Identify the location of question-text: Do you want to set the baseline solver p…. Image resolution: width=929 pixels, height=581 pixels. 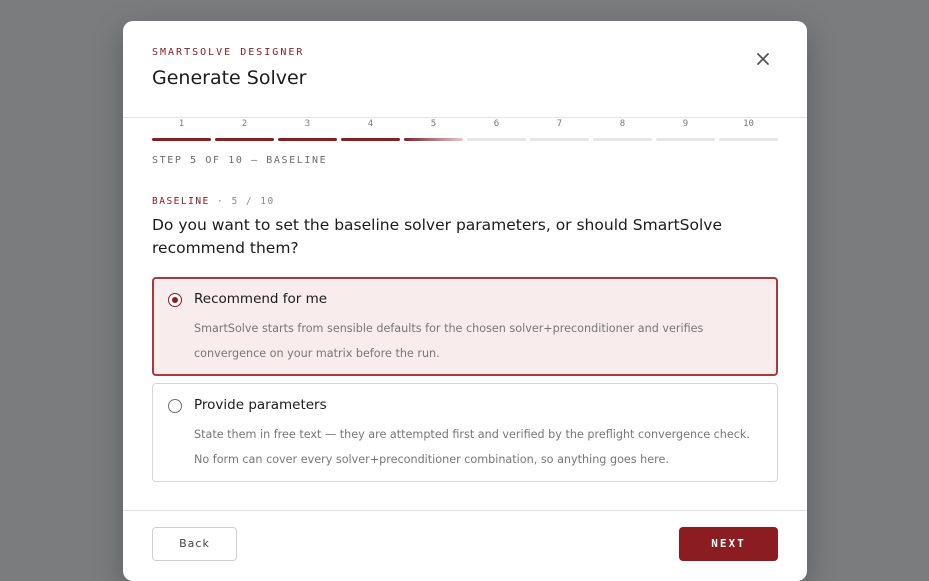
(437, 236).